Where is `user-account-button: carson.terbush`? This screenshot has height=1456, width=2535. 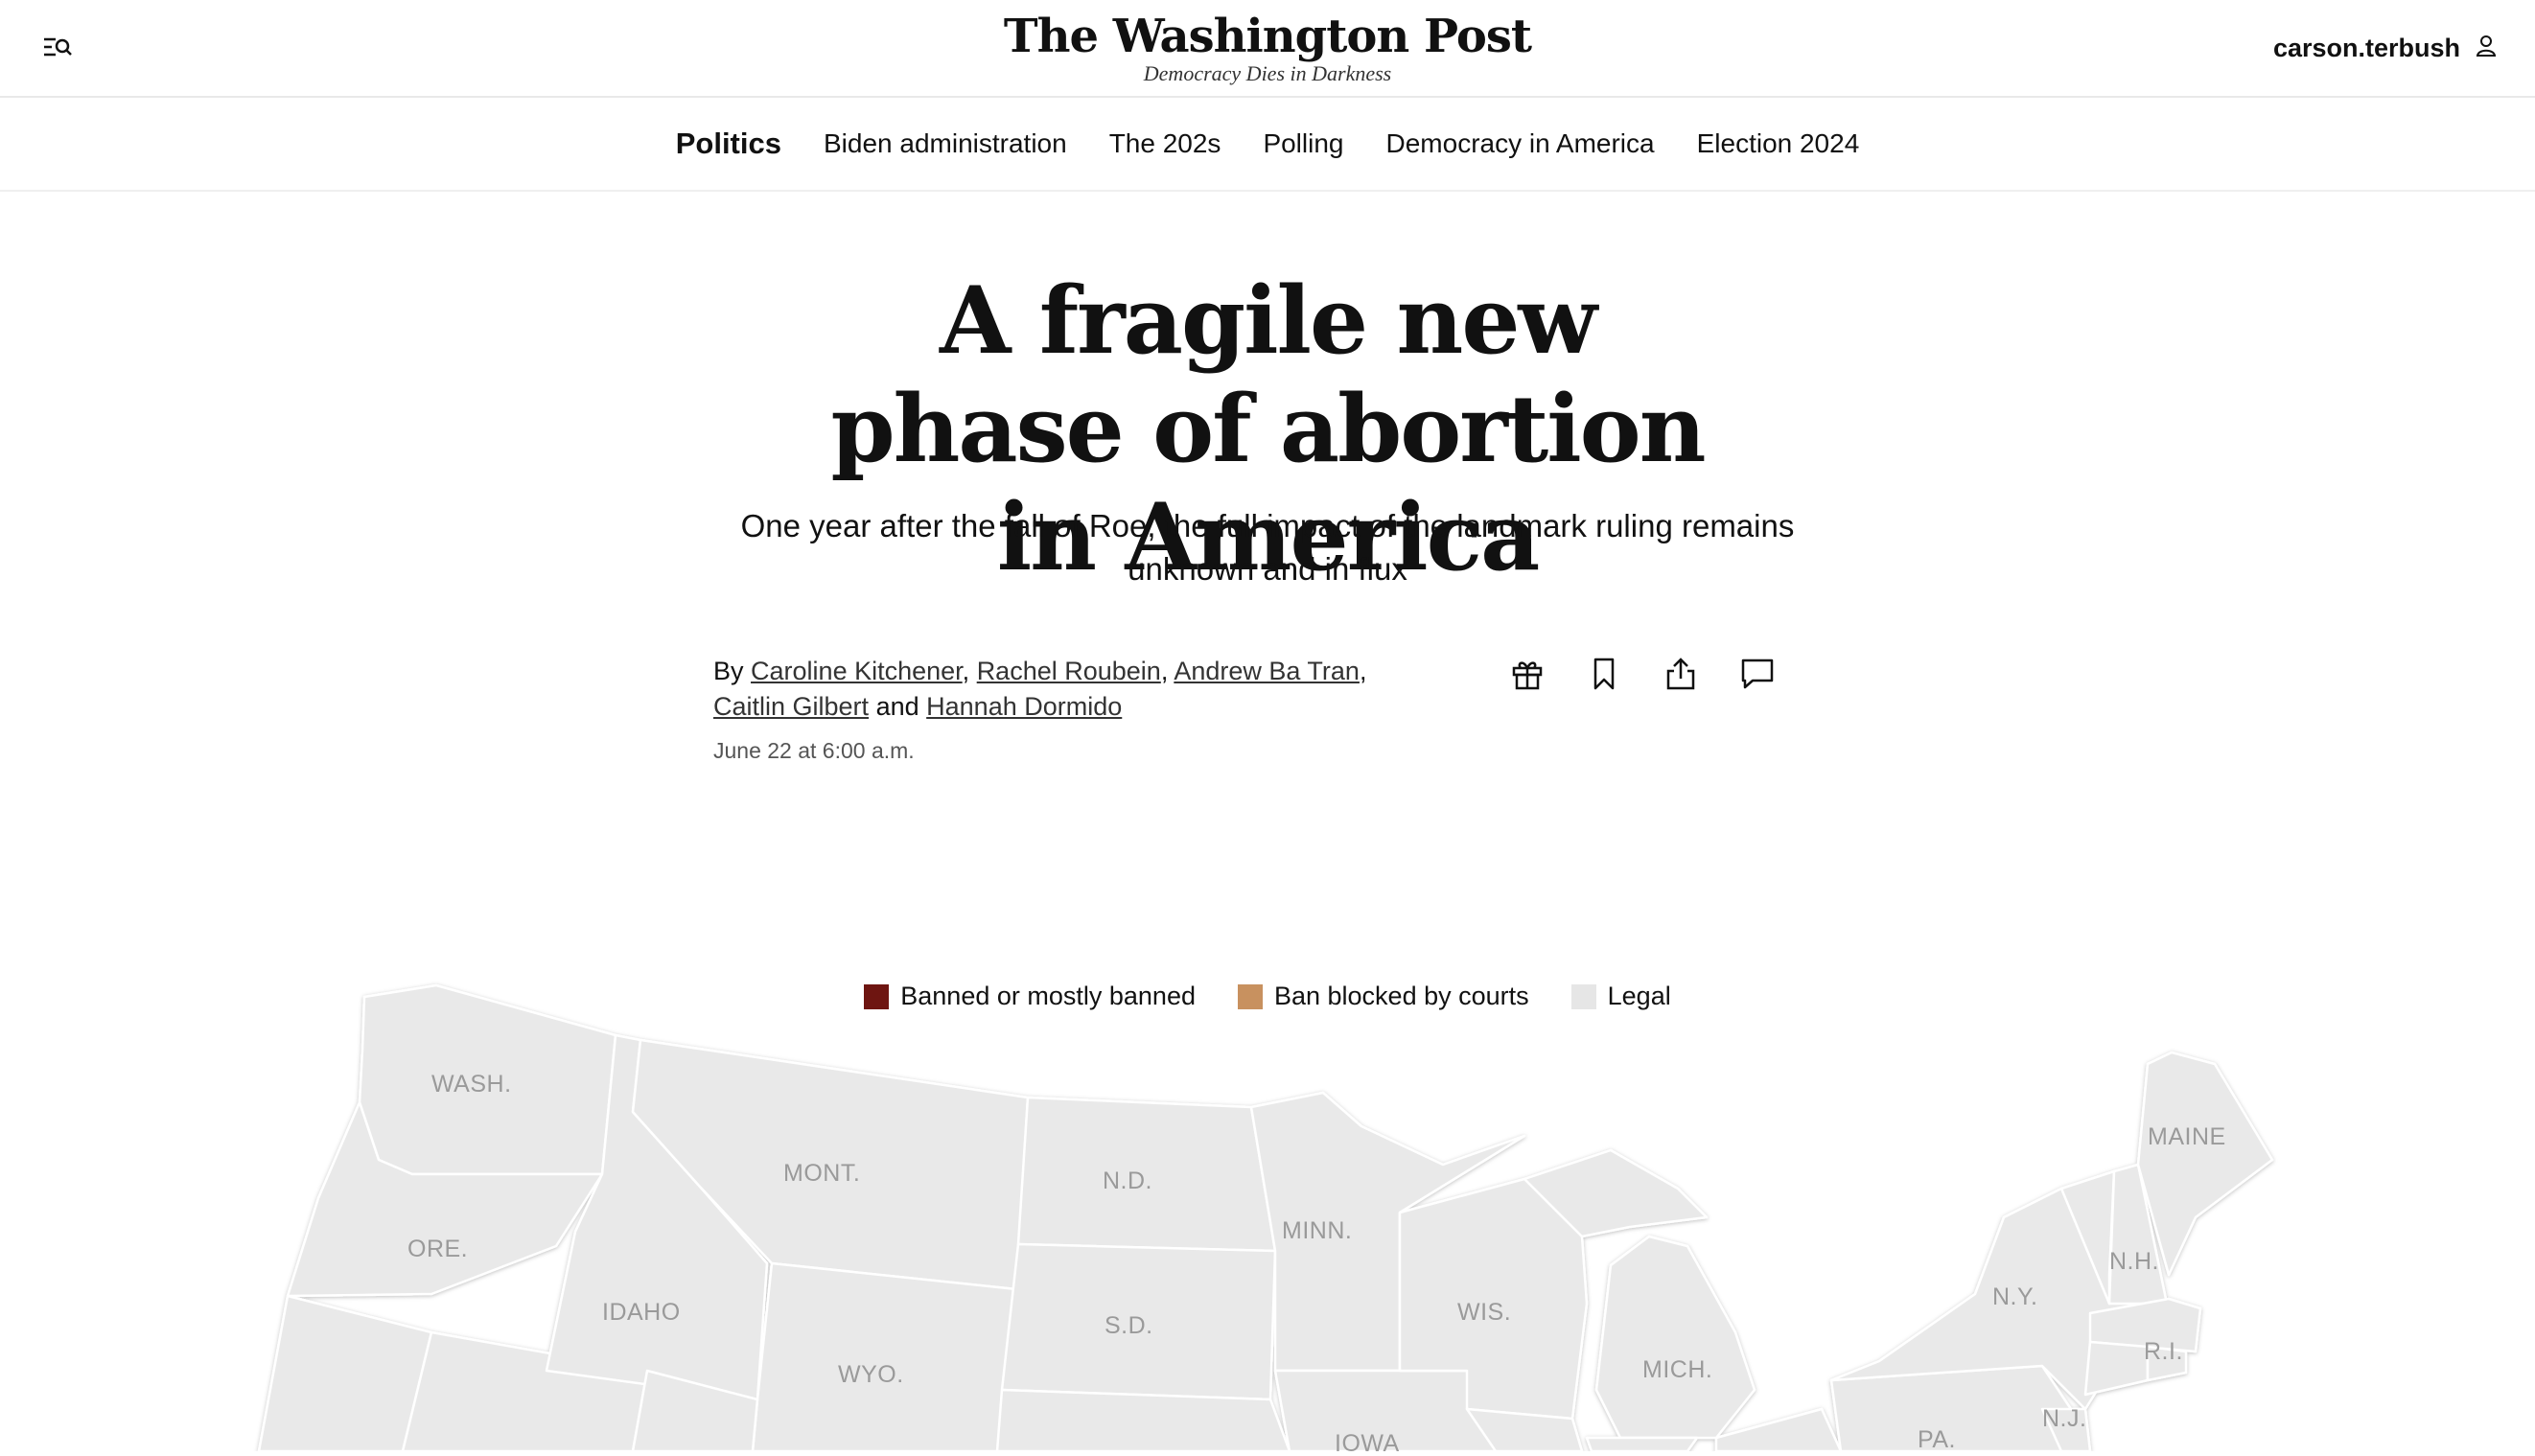
user-account-button: carson.terbush is located at coordinates (2385, 48).